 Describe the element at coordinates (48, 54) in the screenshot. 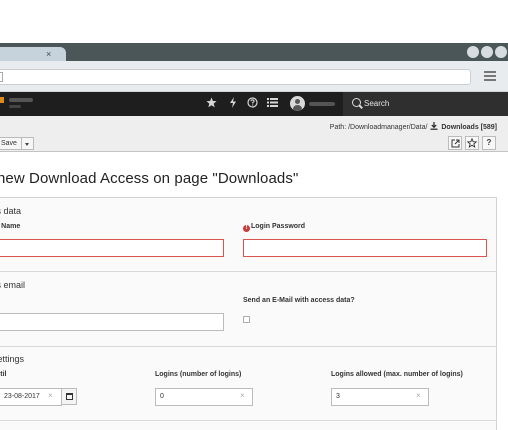

I see `tab-close-icon: ×` at that location.